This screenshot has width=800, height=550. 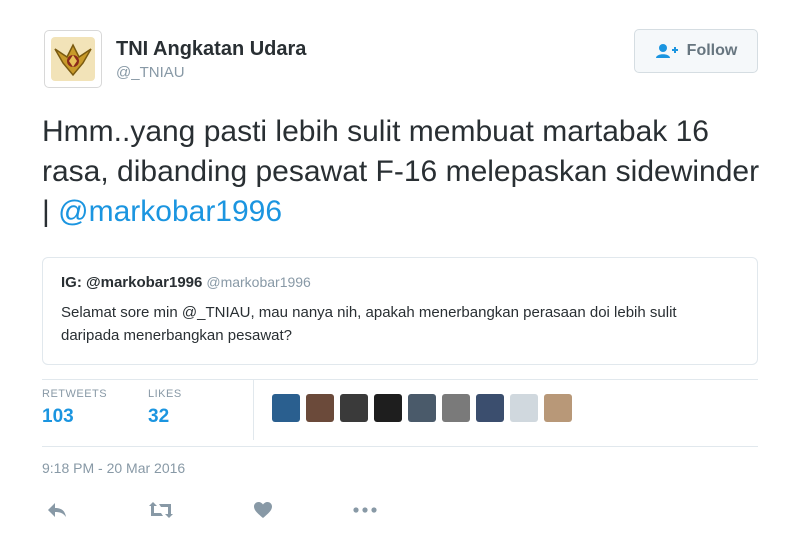 What do you see at coordinates (75, 394) in the screenshot?
I see `retweets-label: RETWEETS` at bounding box center [75, 394].